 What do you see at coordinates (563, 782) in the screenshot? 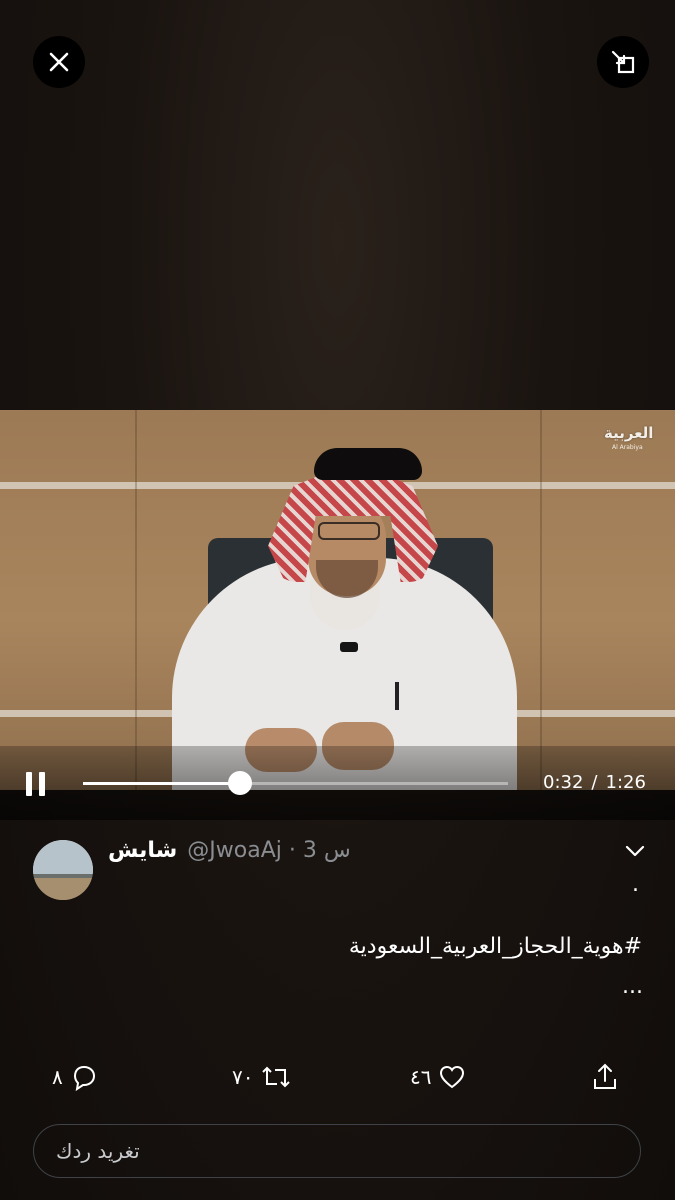
I see `current-time: 0:32` at bounding box center [563, 782].